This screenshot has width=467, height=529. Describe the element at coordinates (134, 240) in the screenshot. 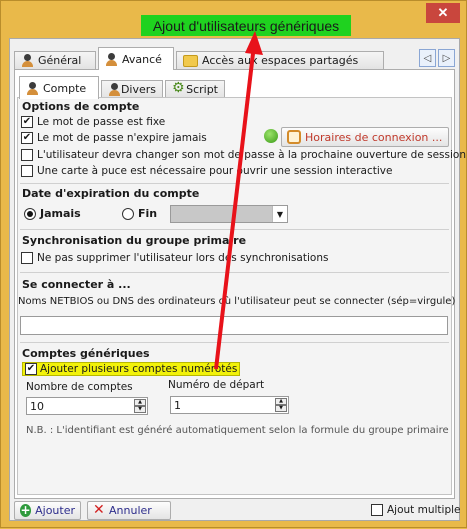

I see `section-title-sync: Synchronisation du groupe primaire` at that location.